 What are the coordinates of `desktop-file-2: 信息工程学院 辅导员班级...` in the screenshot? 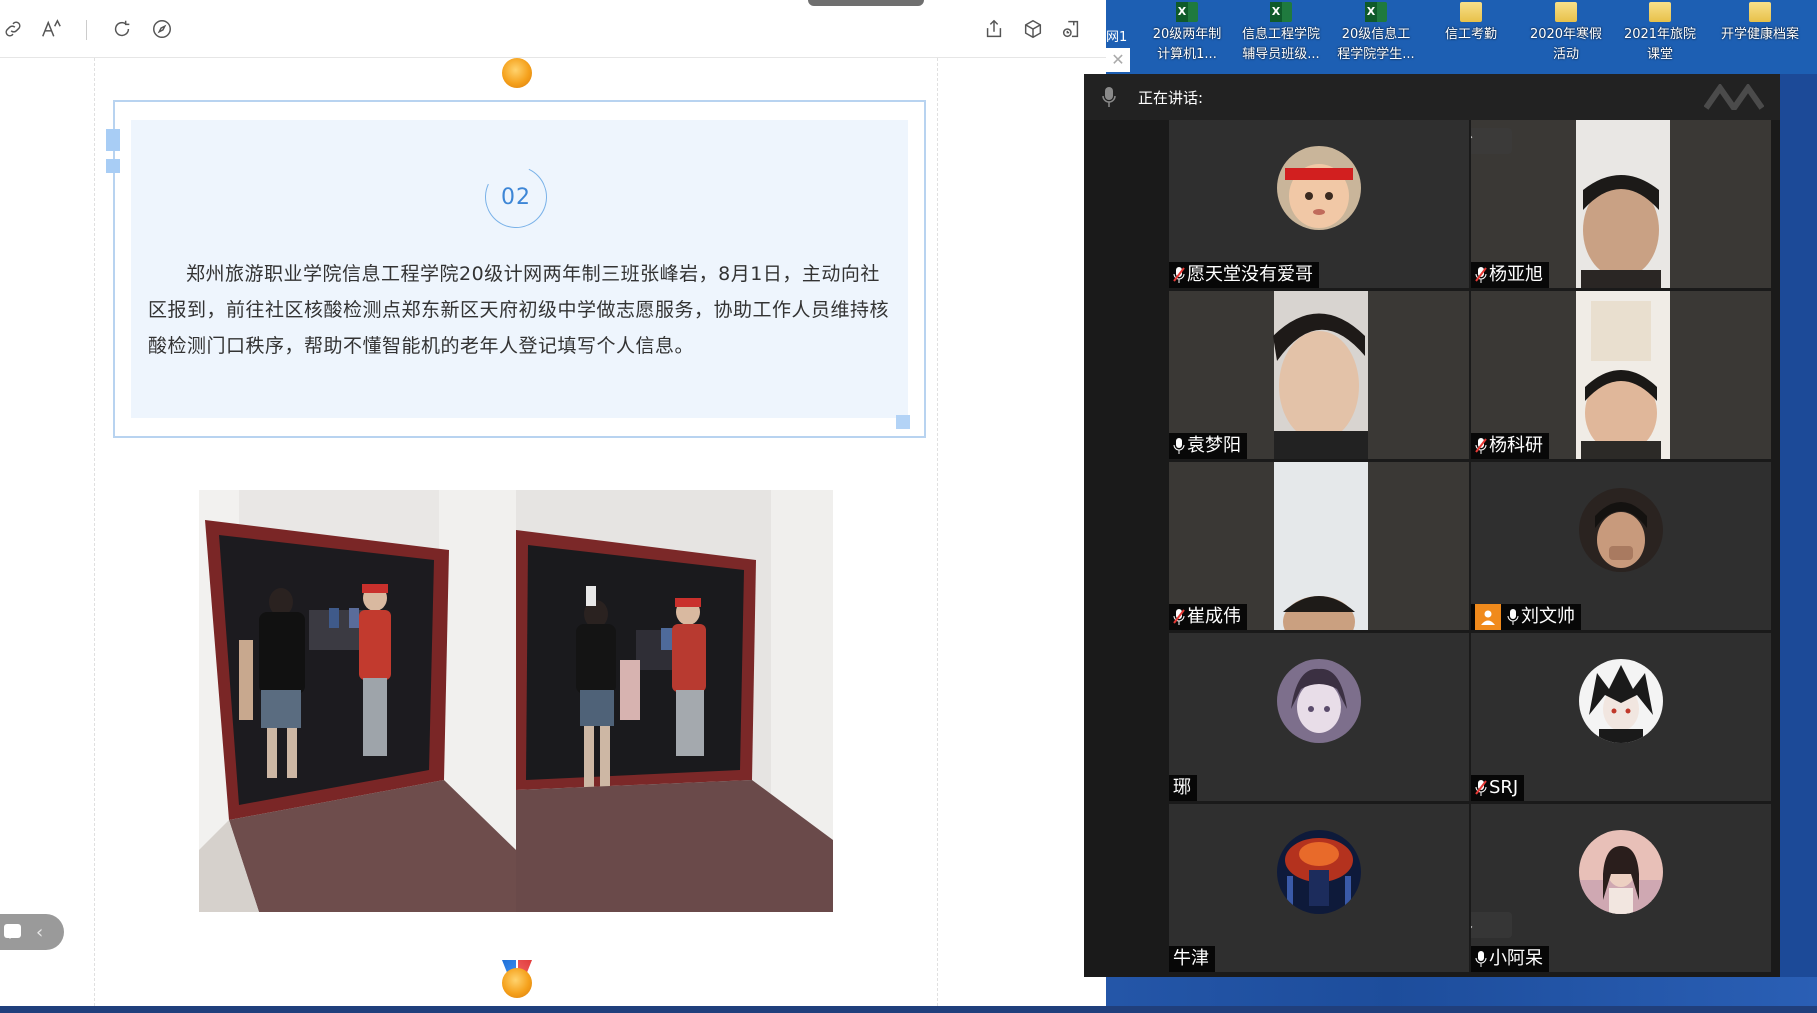 It's located at (1281, 37).